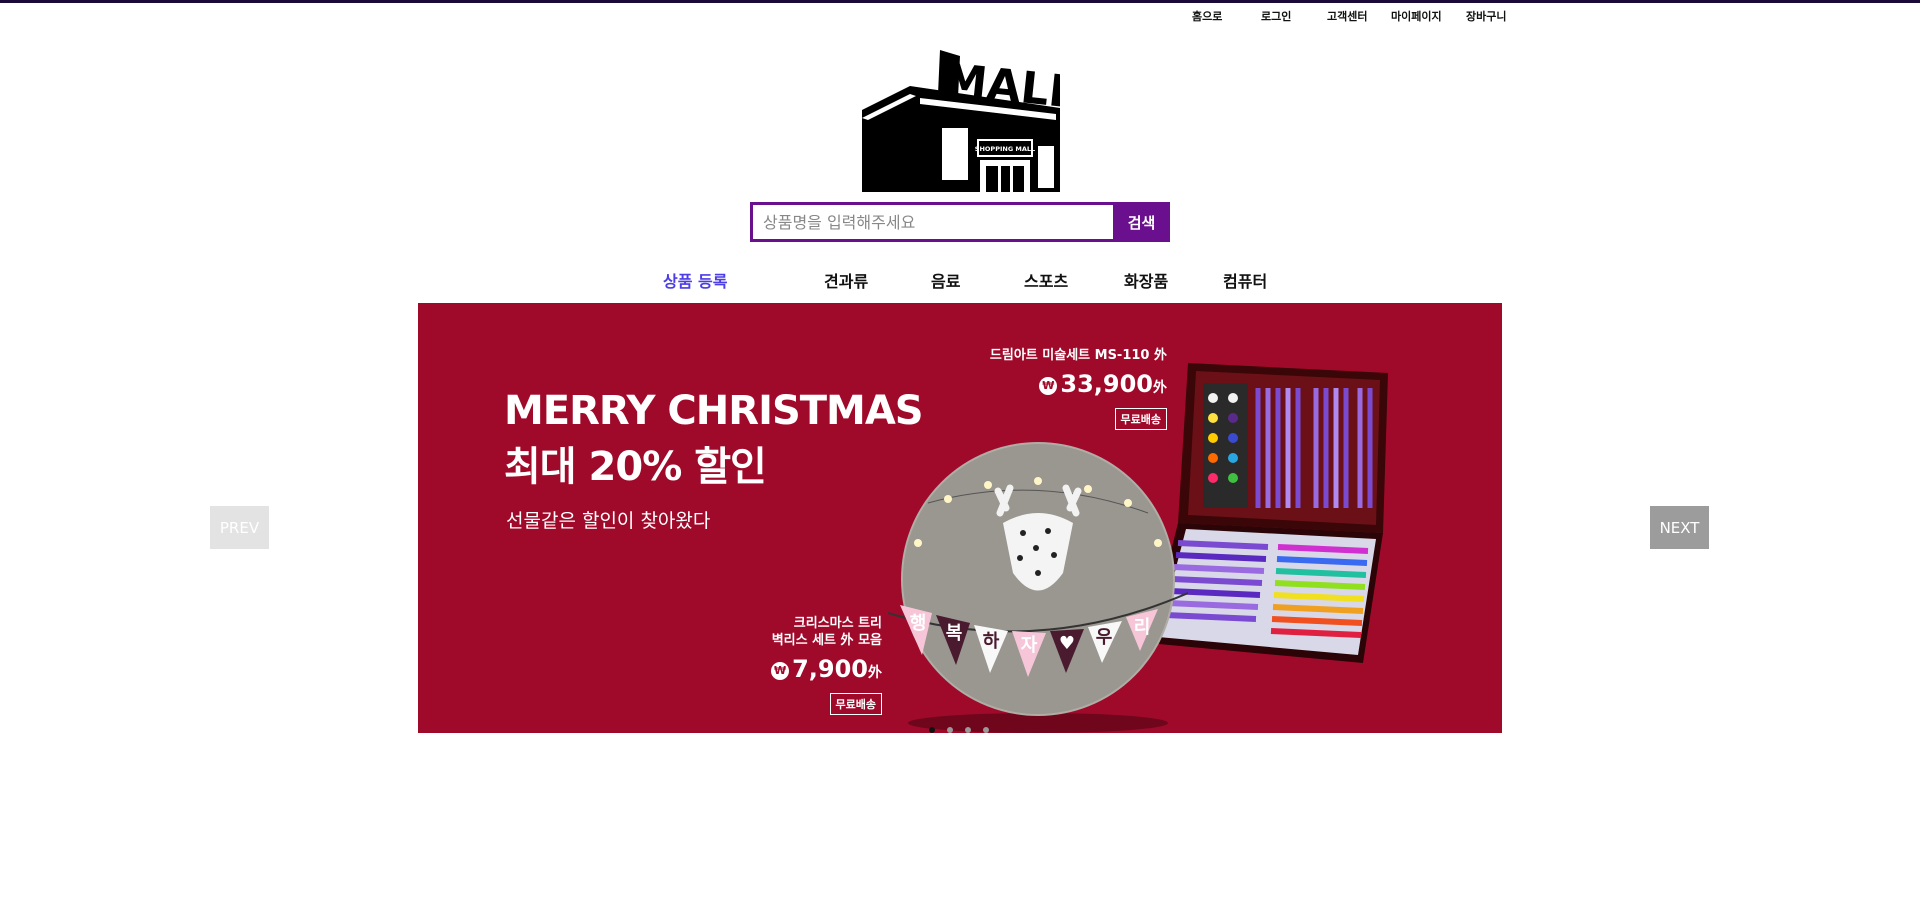 The height and width of the screenshot is (915, 1920). What do you see at coordinates (1416, 16) in the screenshot?
I see `mypage-link: 마이페이지` at bounding box center [1416, 16].